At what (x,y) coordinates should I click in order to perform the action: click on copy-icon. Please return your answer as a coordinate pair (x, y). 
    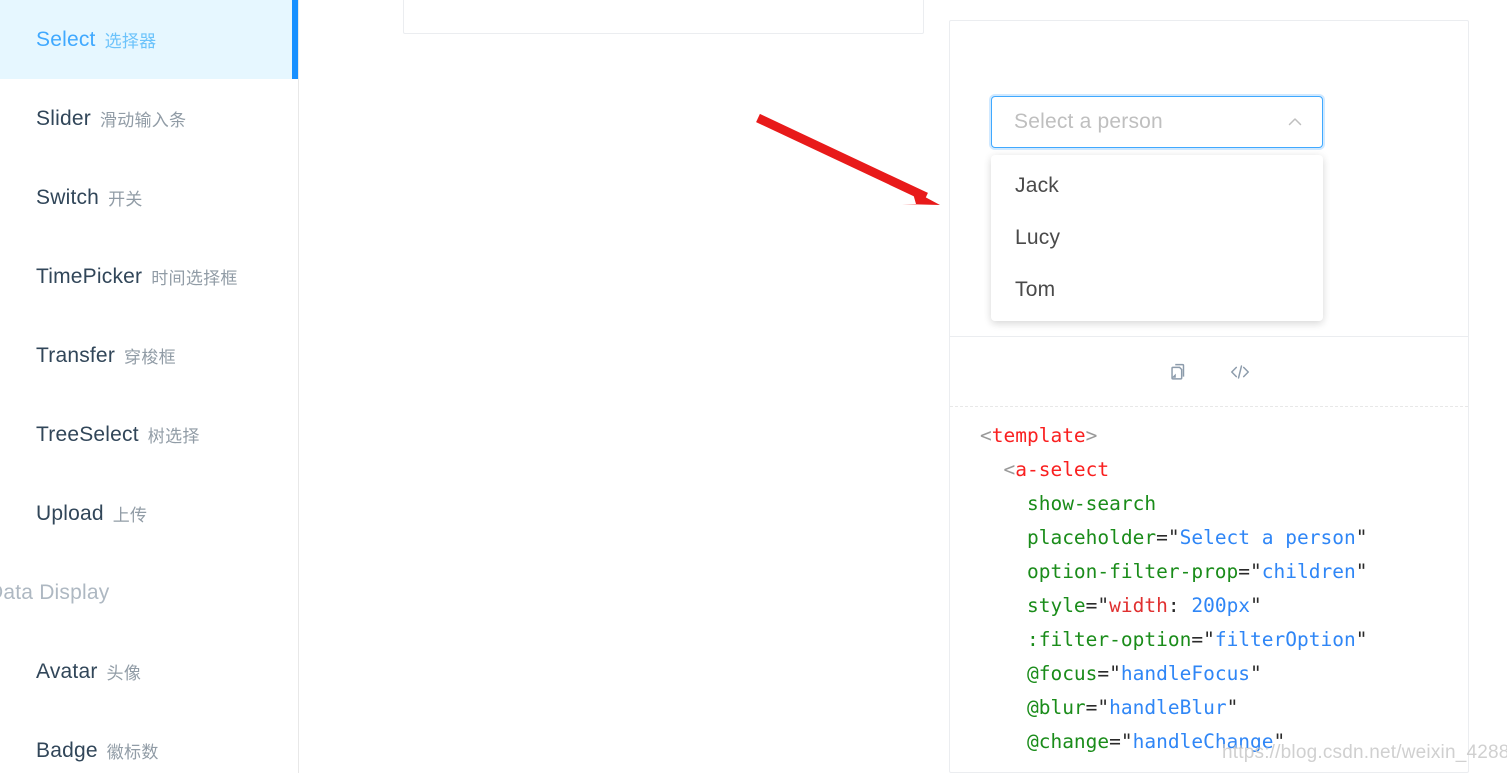
    Looking at the image, I should click on (1178, 372).